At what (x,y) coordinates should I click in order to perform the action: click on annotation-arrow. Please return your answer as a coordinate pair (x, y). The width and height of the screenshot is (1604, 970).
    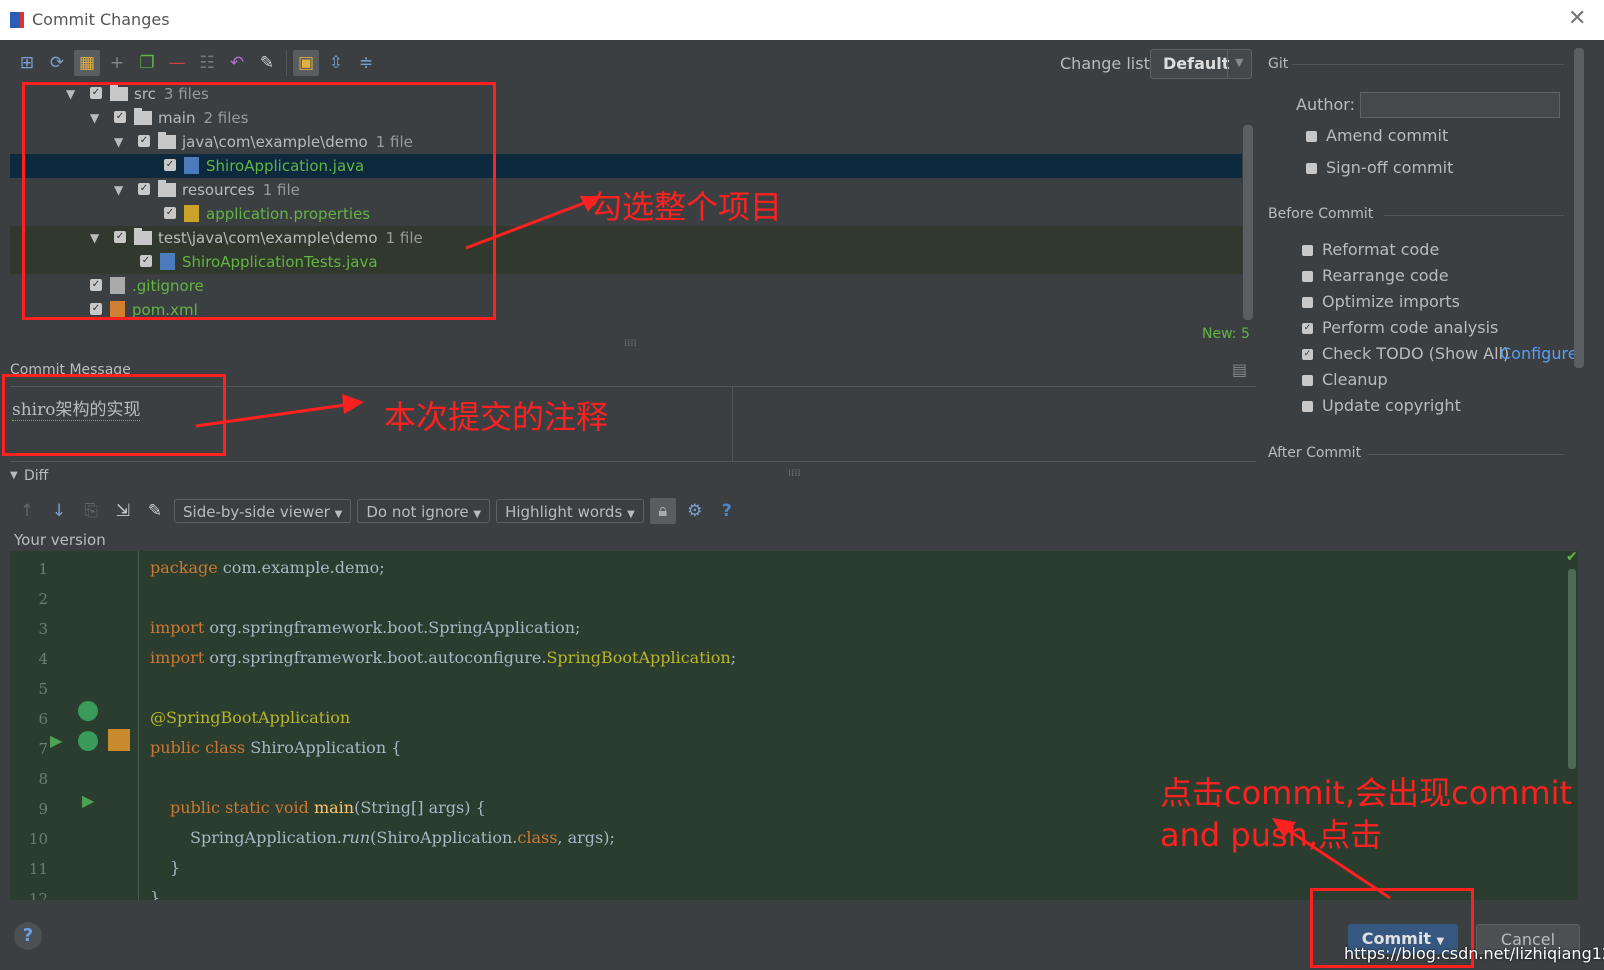
    Looking at the image, I should click on (529, 224).